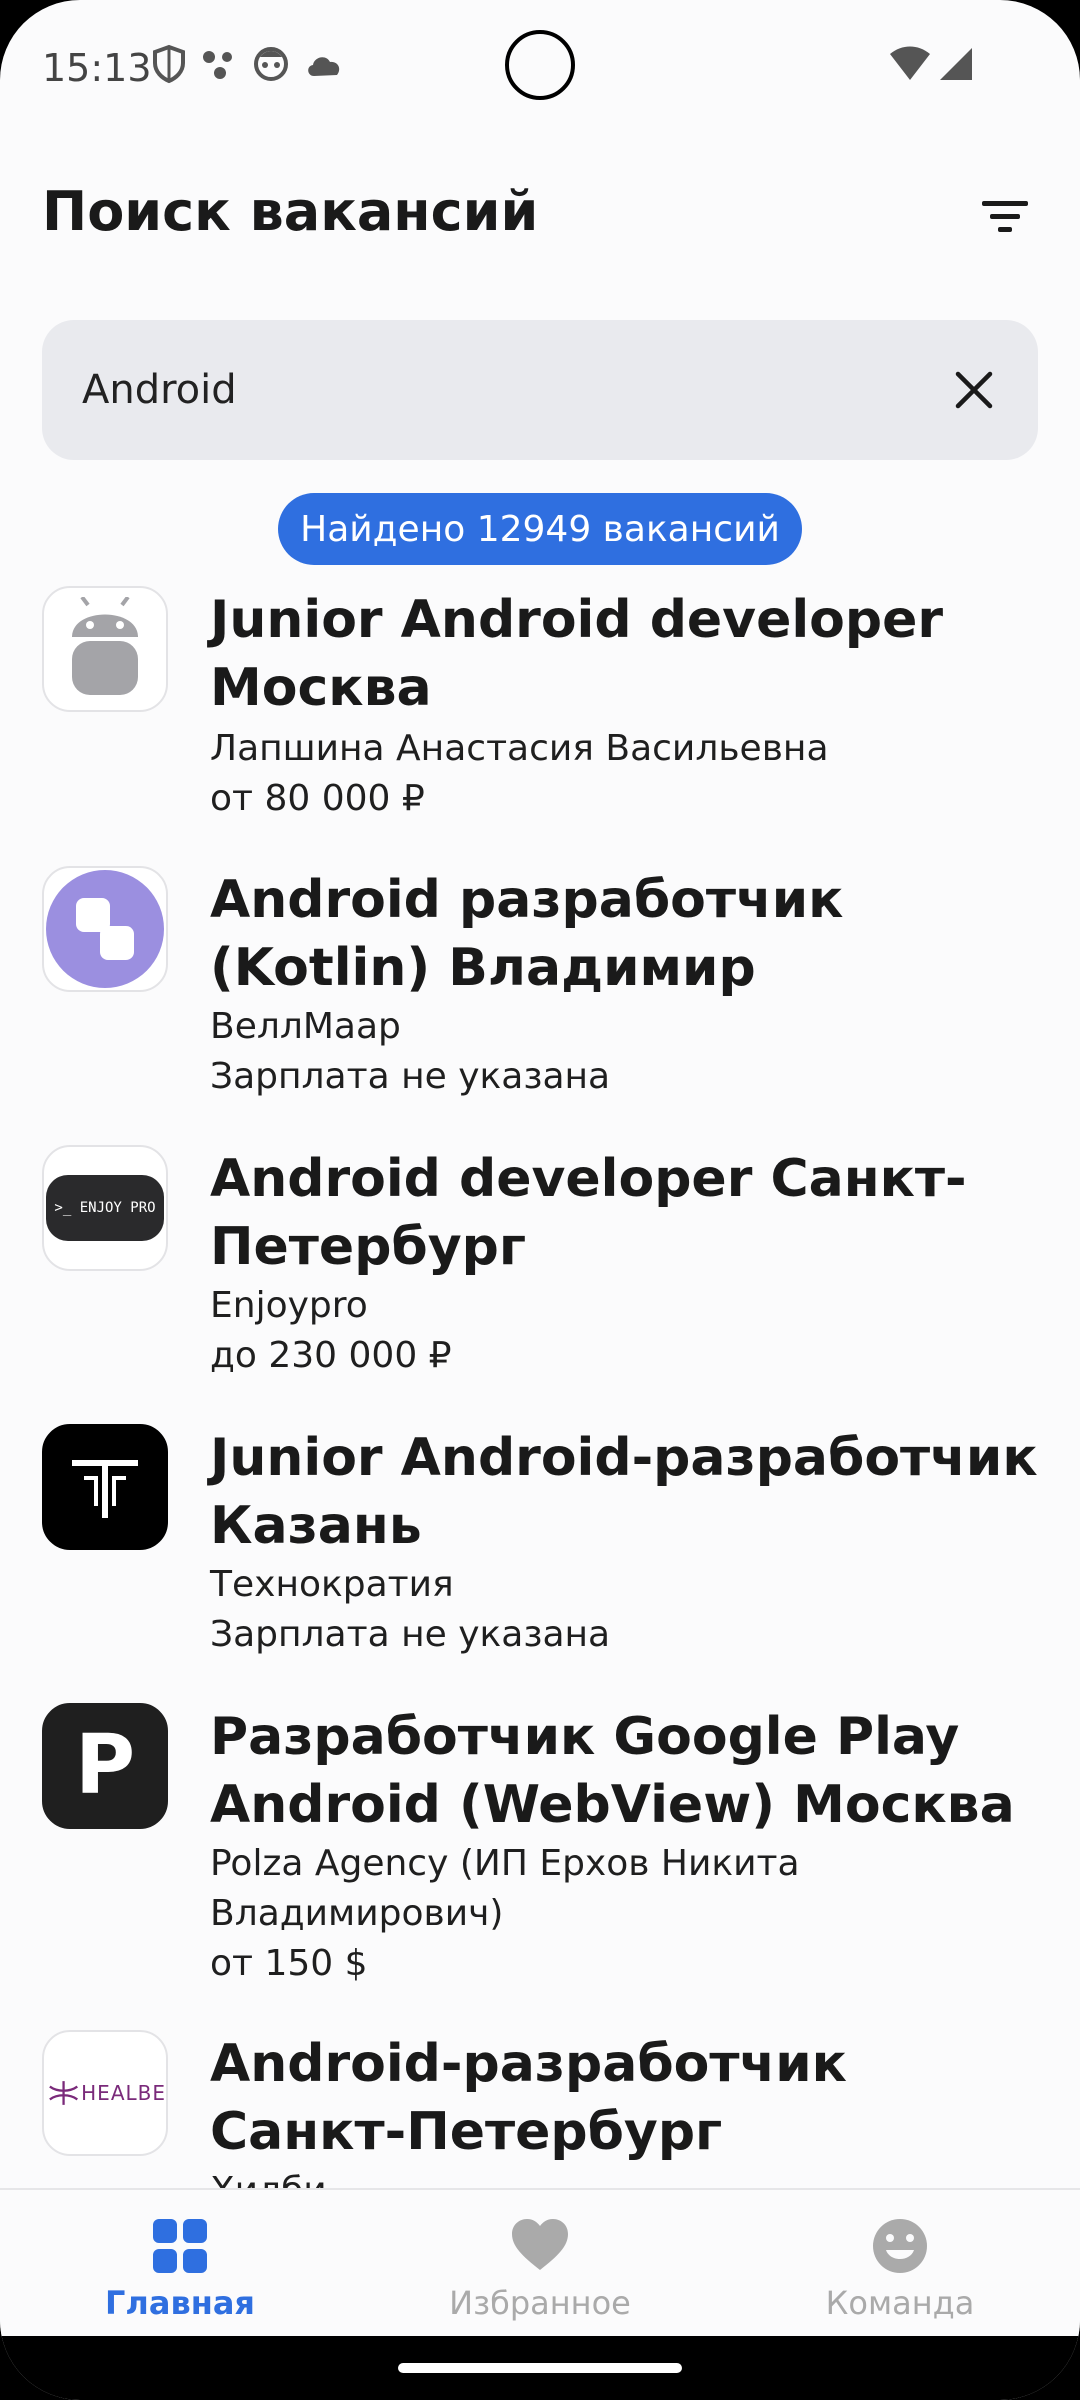 Image resolution: width=1080 pixels, height=2400 pixels. What do you see at coordinates (123, 2093) in the screenshot?
I see `healbe-logo-text: HEALBE` at bounding box center [123, 2093].